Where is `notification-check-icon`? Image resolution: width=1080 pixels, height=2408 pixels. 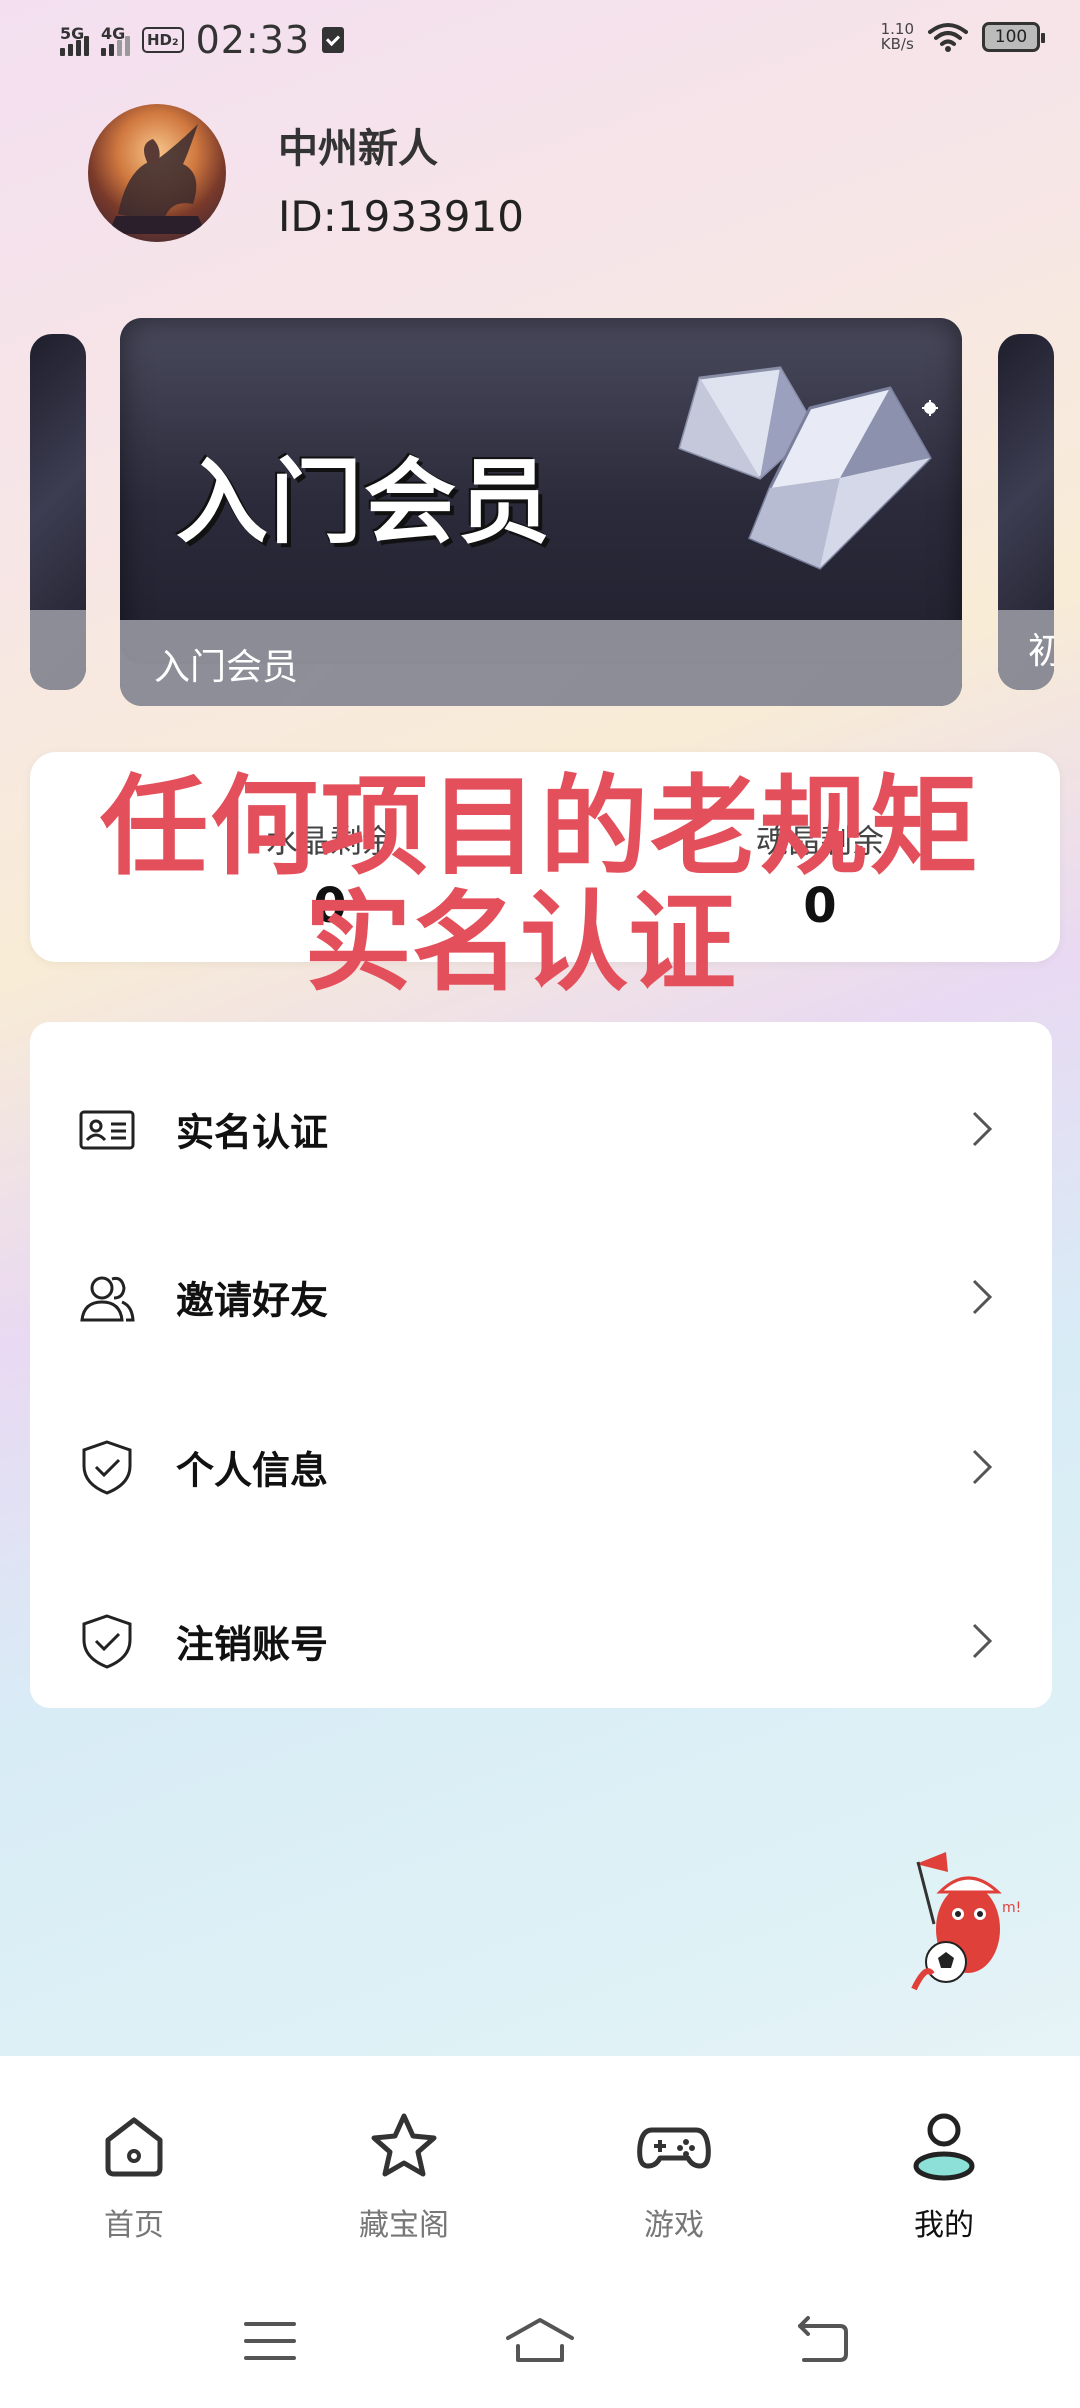 notification-check-icon is located at coordinates (333, 40).